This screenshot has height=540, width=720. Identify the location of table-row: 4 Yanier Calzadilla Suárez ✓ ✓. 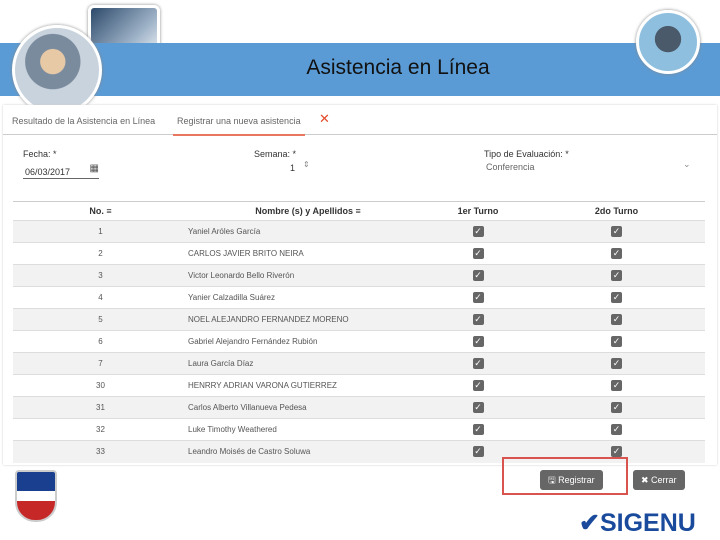
(359, 297).